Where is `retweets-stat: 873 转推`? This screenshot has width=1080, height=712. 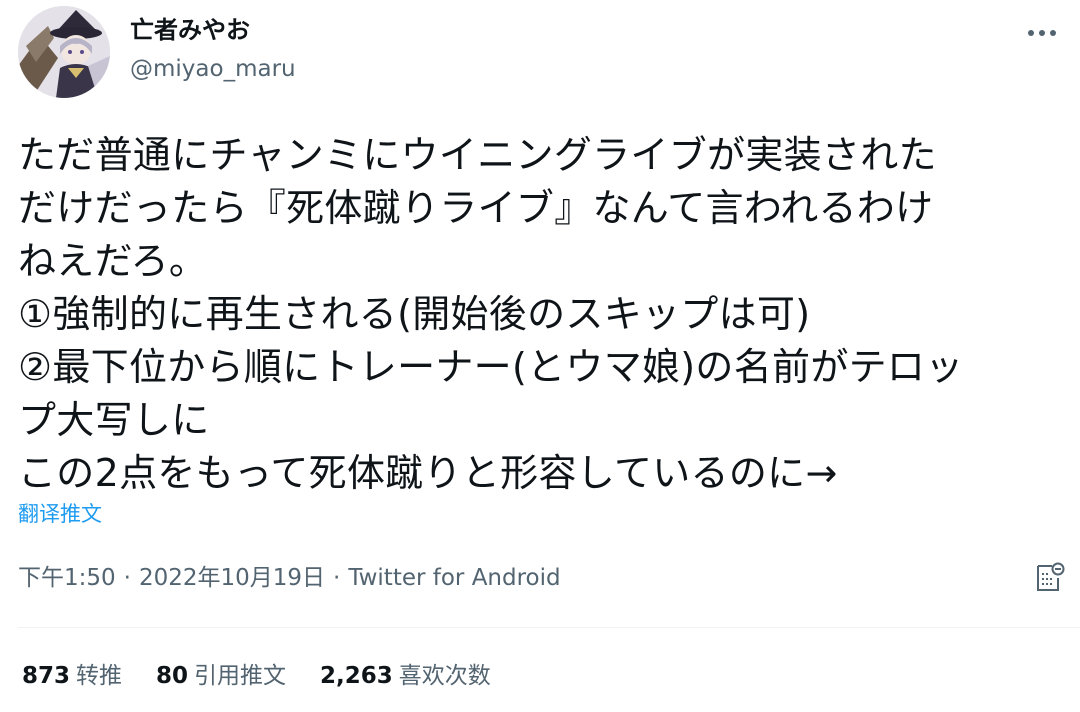 retweets-stat: 873 转推 is located at coordinates (72, 676).